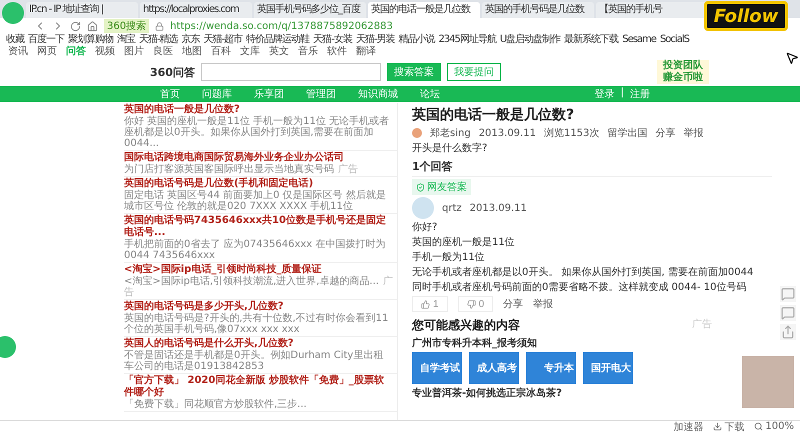 This screenshot has height=432, width=800. I want to click on related-question-link: <淘宝>国际ip电话_引领时尚科技_质量保证, so click(258, 270).